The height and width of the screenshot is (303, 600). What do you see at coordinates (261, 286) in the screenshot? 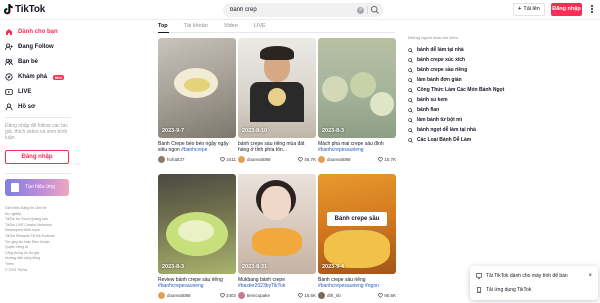
I see `hashtag: #baster2023byTikTok` at bounding box center [261, 286].